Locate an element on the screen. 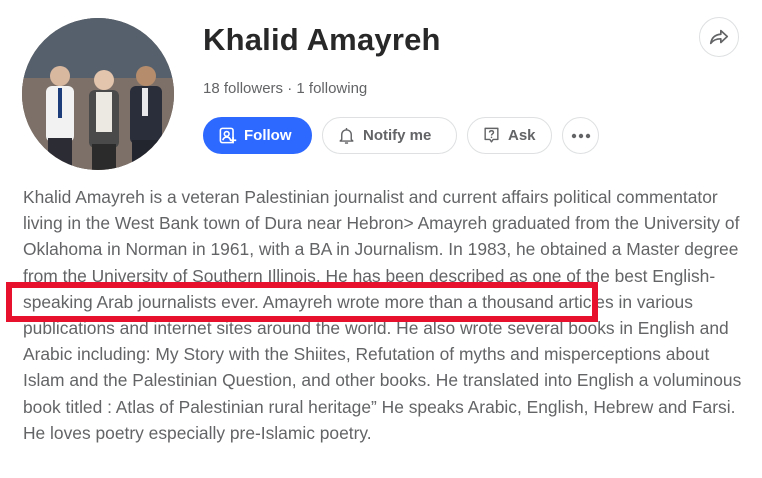  ask-label: Ask is located at coordinates (522, 135).